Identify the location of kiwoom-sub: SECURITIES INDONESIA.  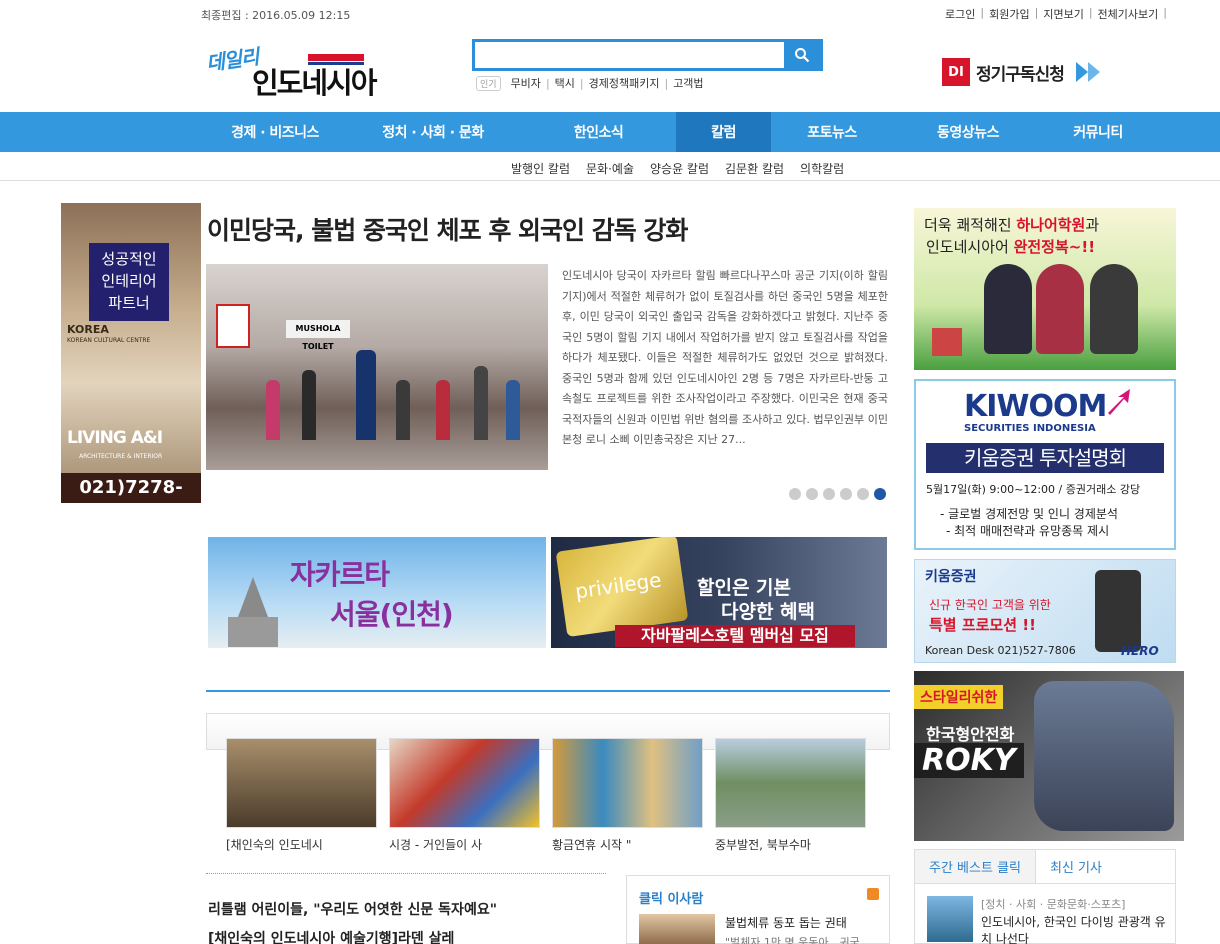
(1030, 428).